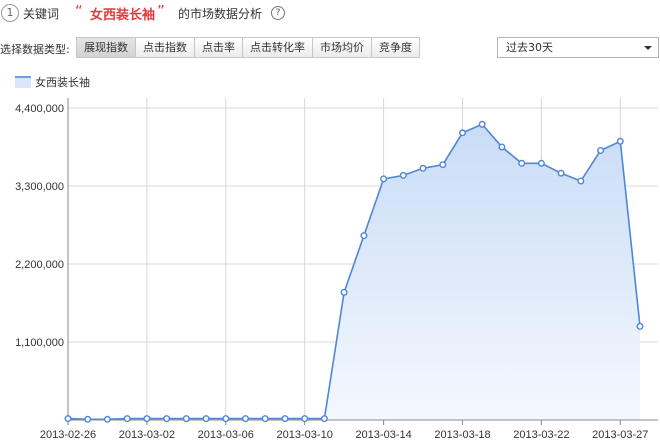 This screenshot has height=445, width=660. I want to click on x-tick-label: 2013-03-02, so click(147, 435).